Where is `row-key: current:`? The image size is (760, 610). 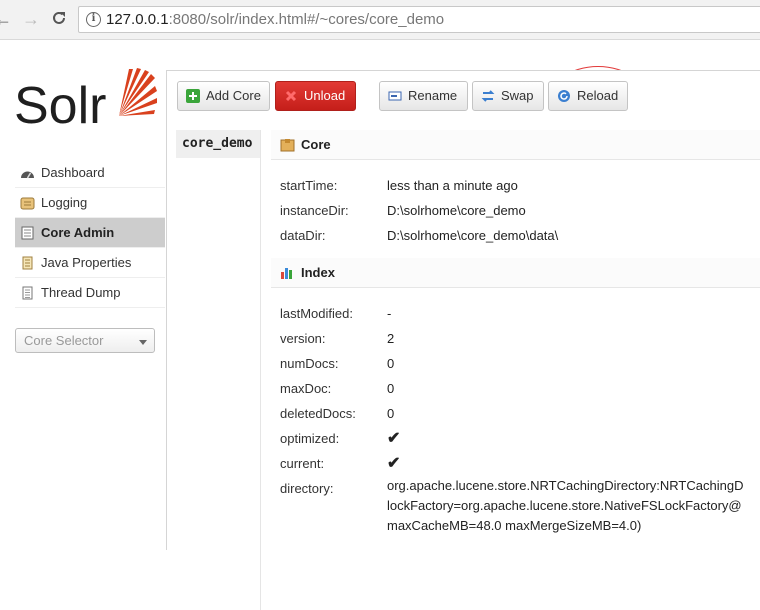 row-key: current: is located at coordinates (302, 463).